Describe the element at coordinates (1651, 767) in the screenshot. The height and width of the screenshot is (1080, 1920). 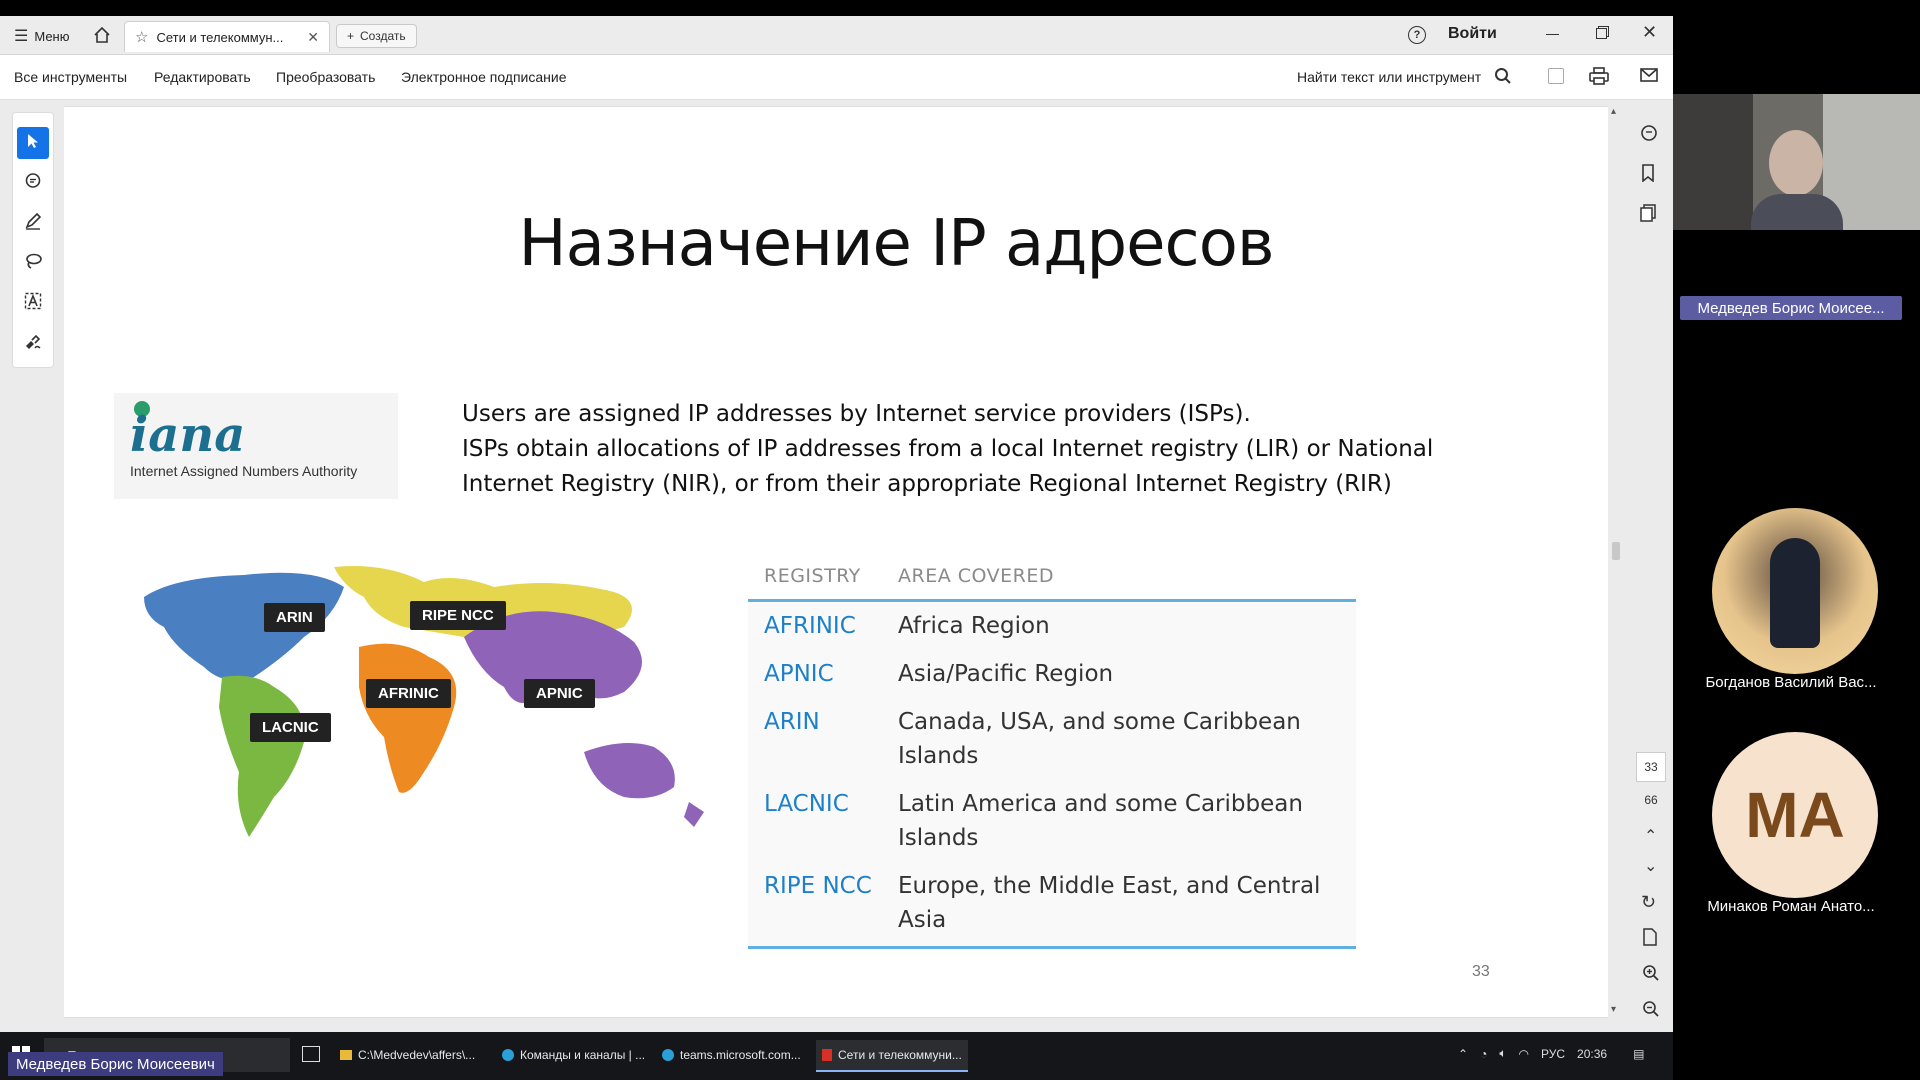
I see `current-page-input: 33` at that location.